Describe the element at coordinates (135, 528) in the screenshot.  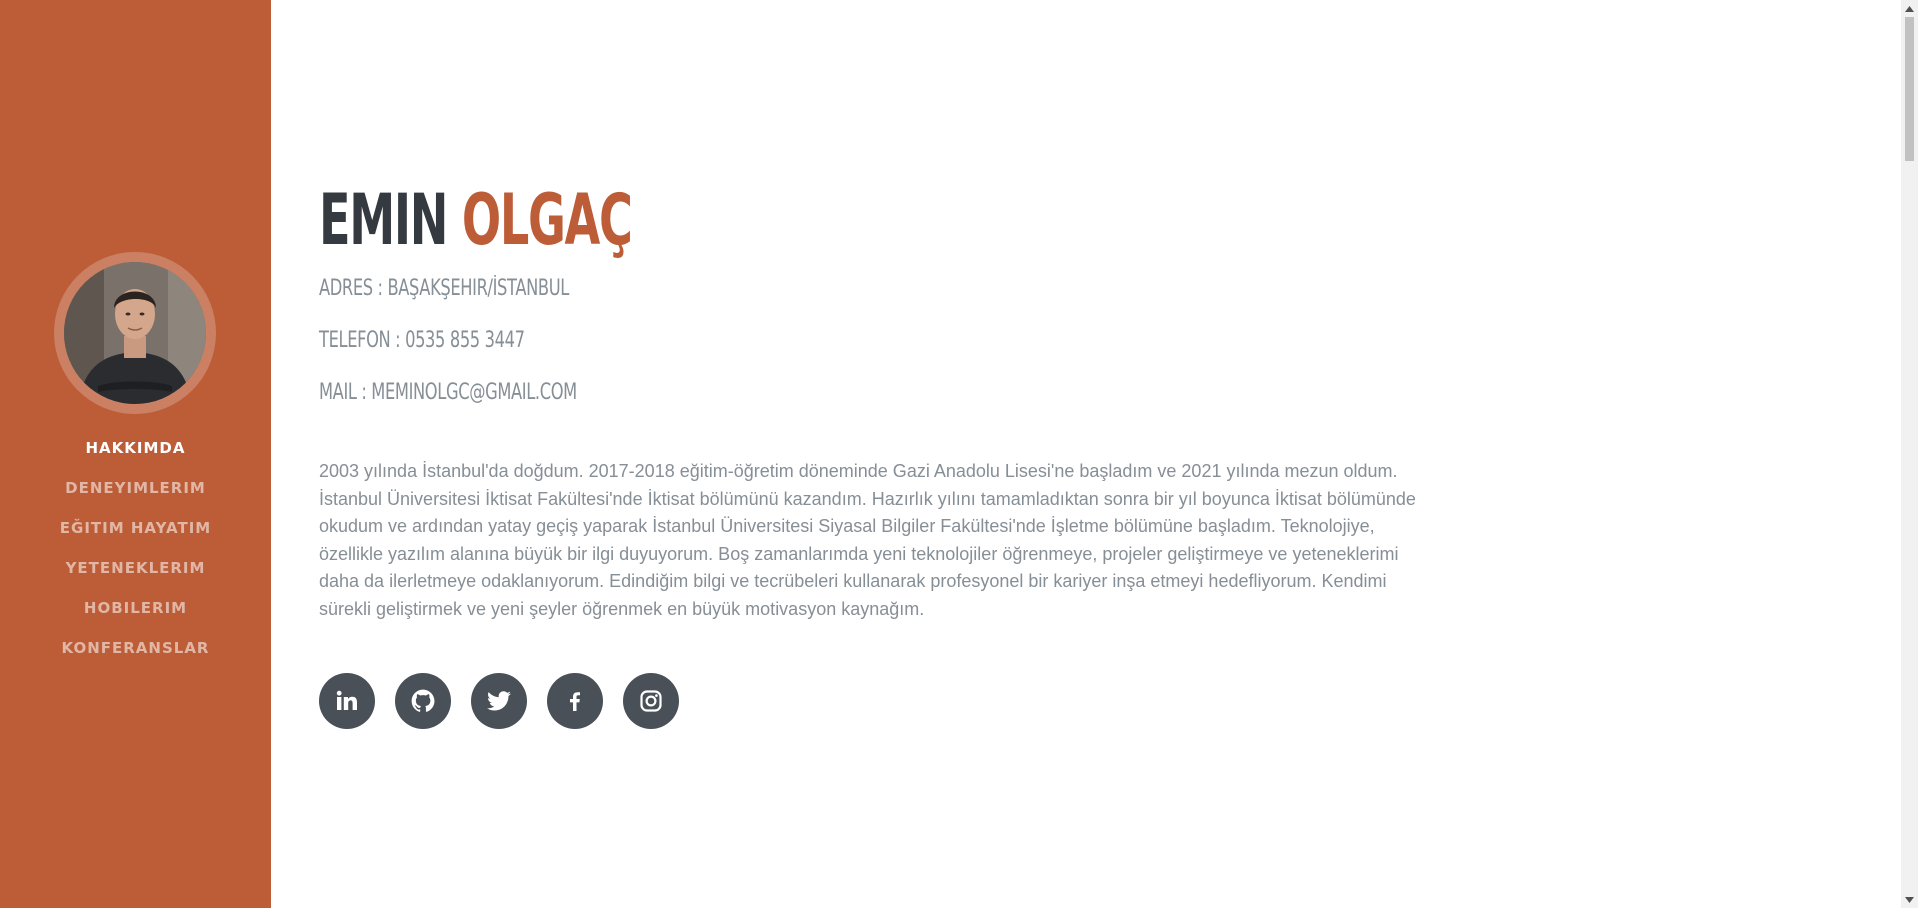
I see `nav-link-egitim-hayatim: EĞITIM HAYATIM` at that location.